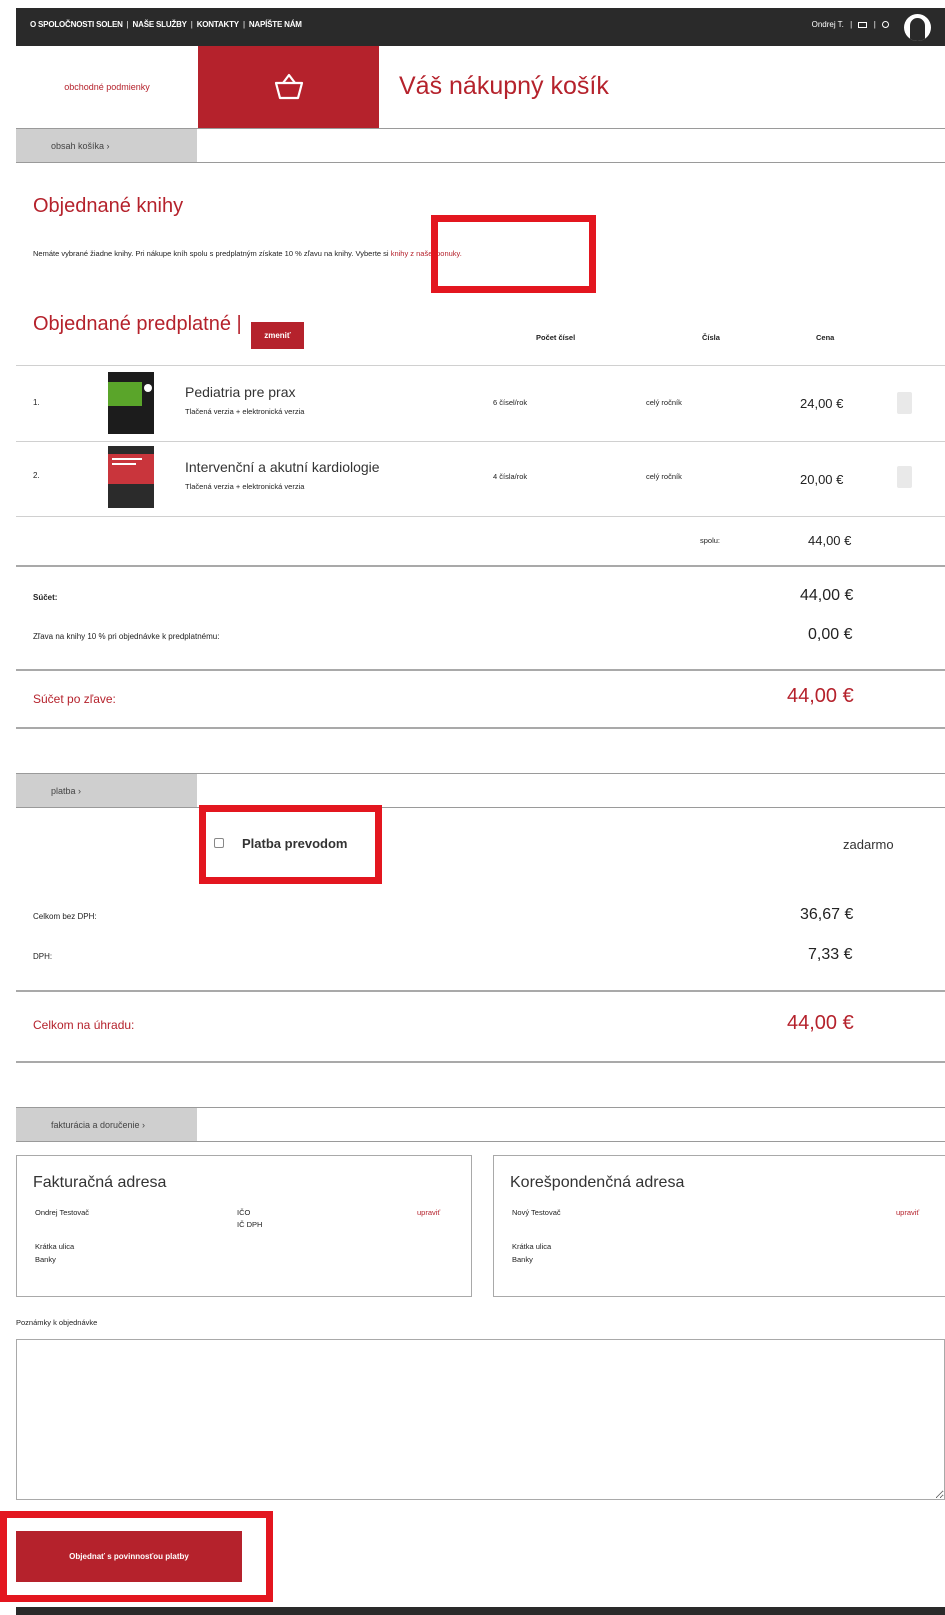 This screenshot has width=945, height=1615. What do you see at coordinates (137, 324) in the screenshot?
I see `subscriptions-title: Objednané predplatné |` at bounding box center [137, 324].